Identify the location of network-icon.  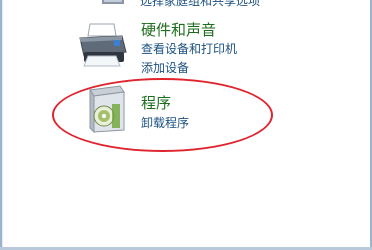
(113, 2).